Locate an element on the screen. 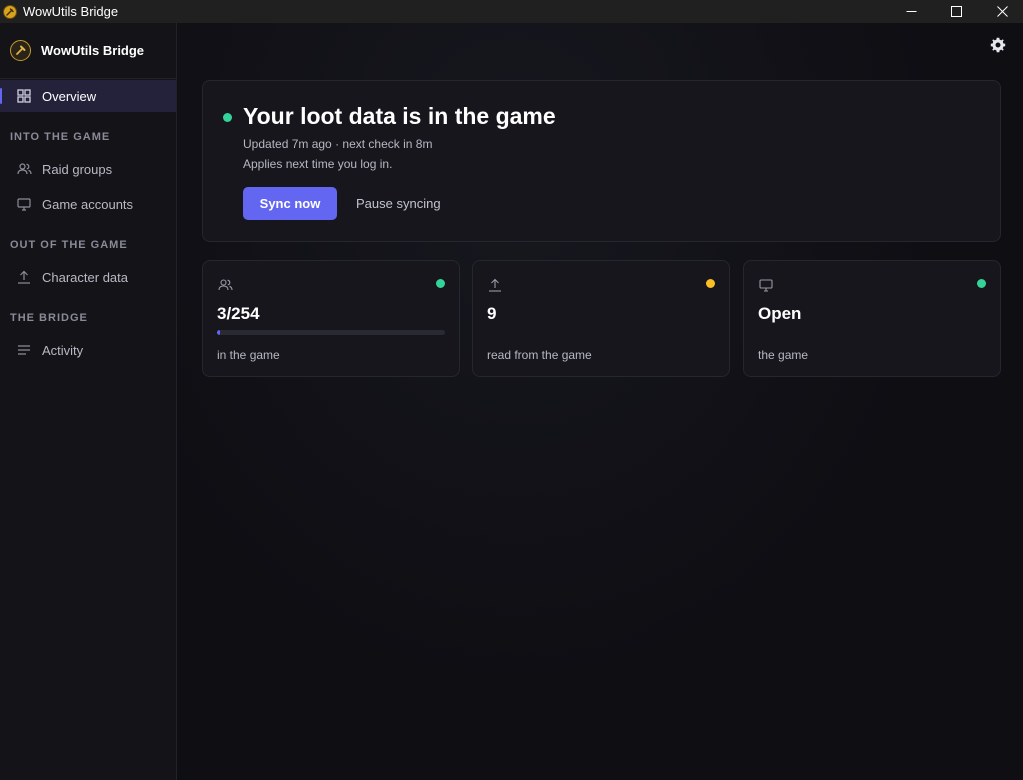 The height and width of the screenshot is (780, 1023). brand: WowUtils Bridge is located at coordinates (77, 50).